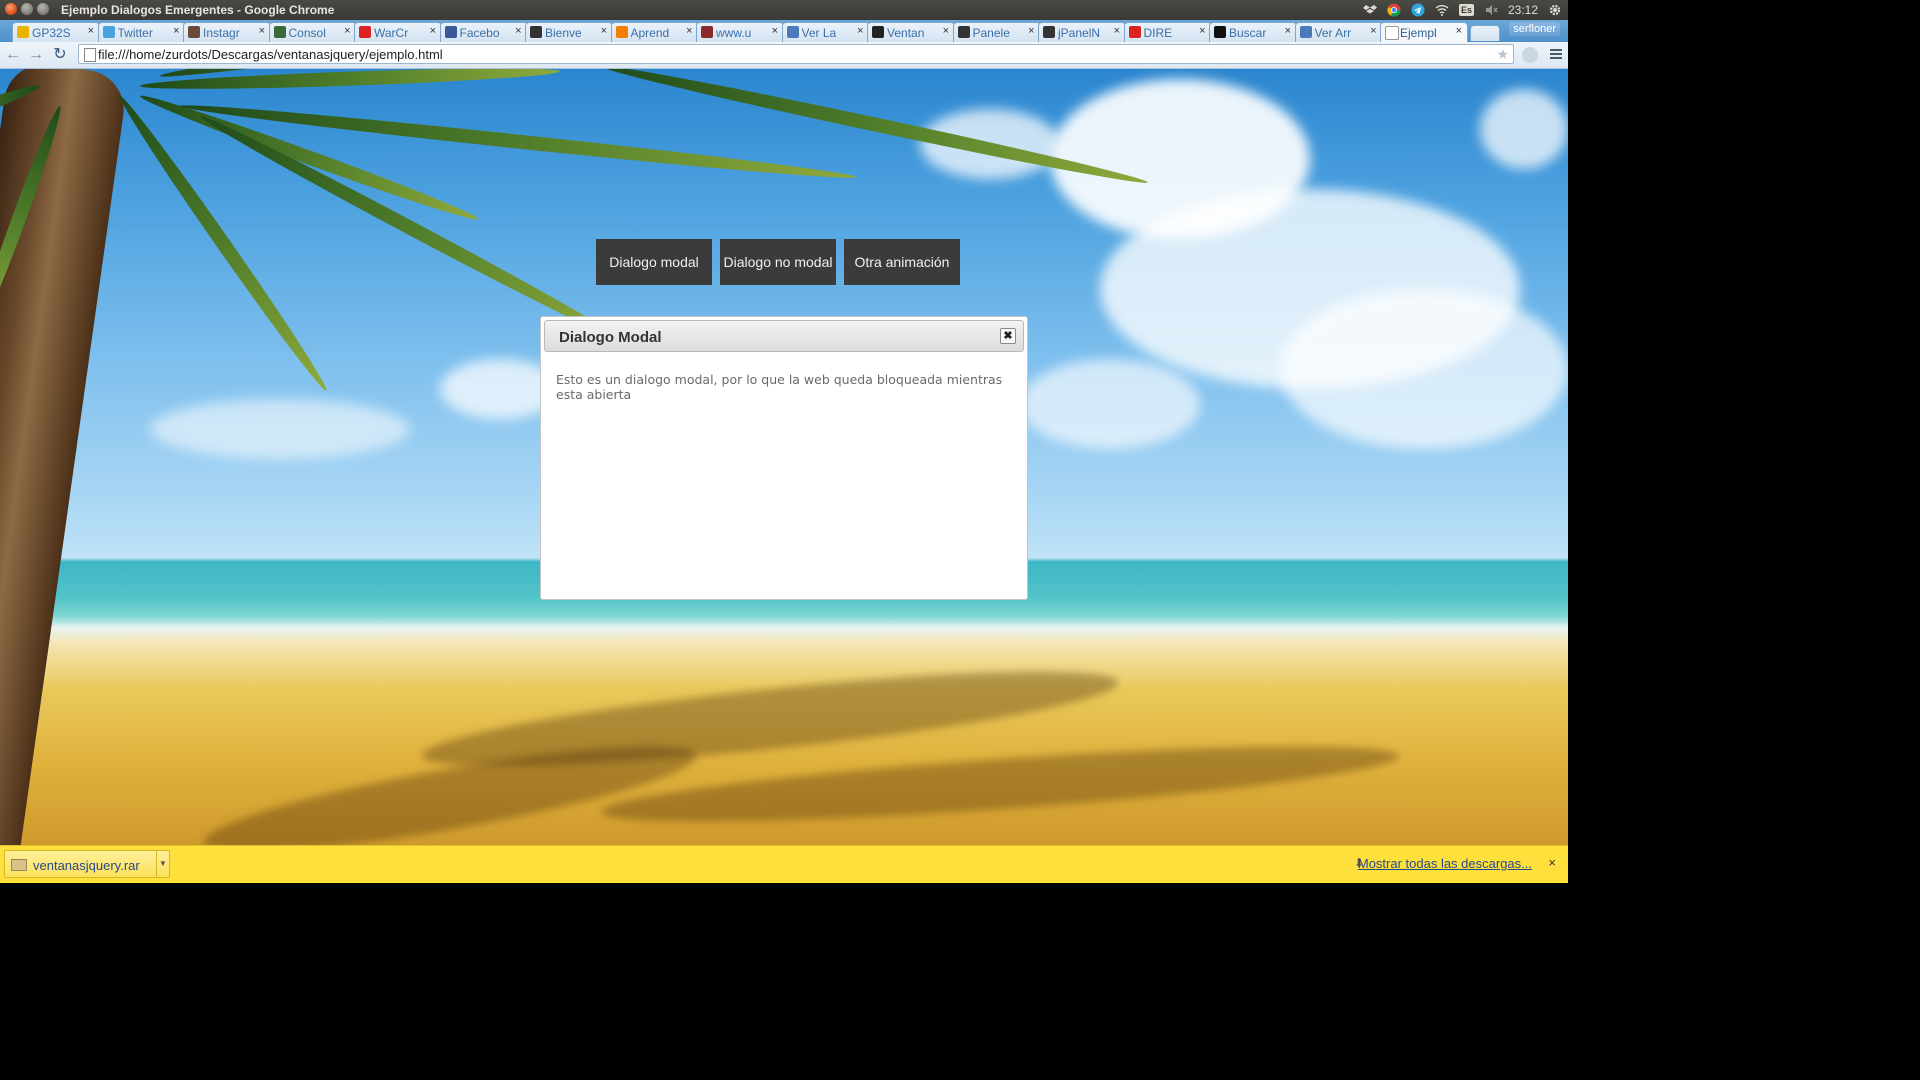 The height and width of the screenshot is (1080, 1920). Describe the element at coordinates (51, 33) in the screenshot. I see `tab-label: GP32S` at that location.